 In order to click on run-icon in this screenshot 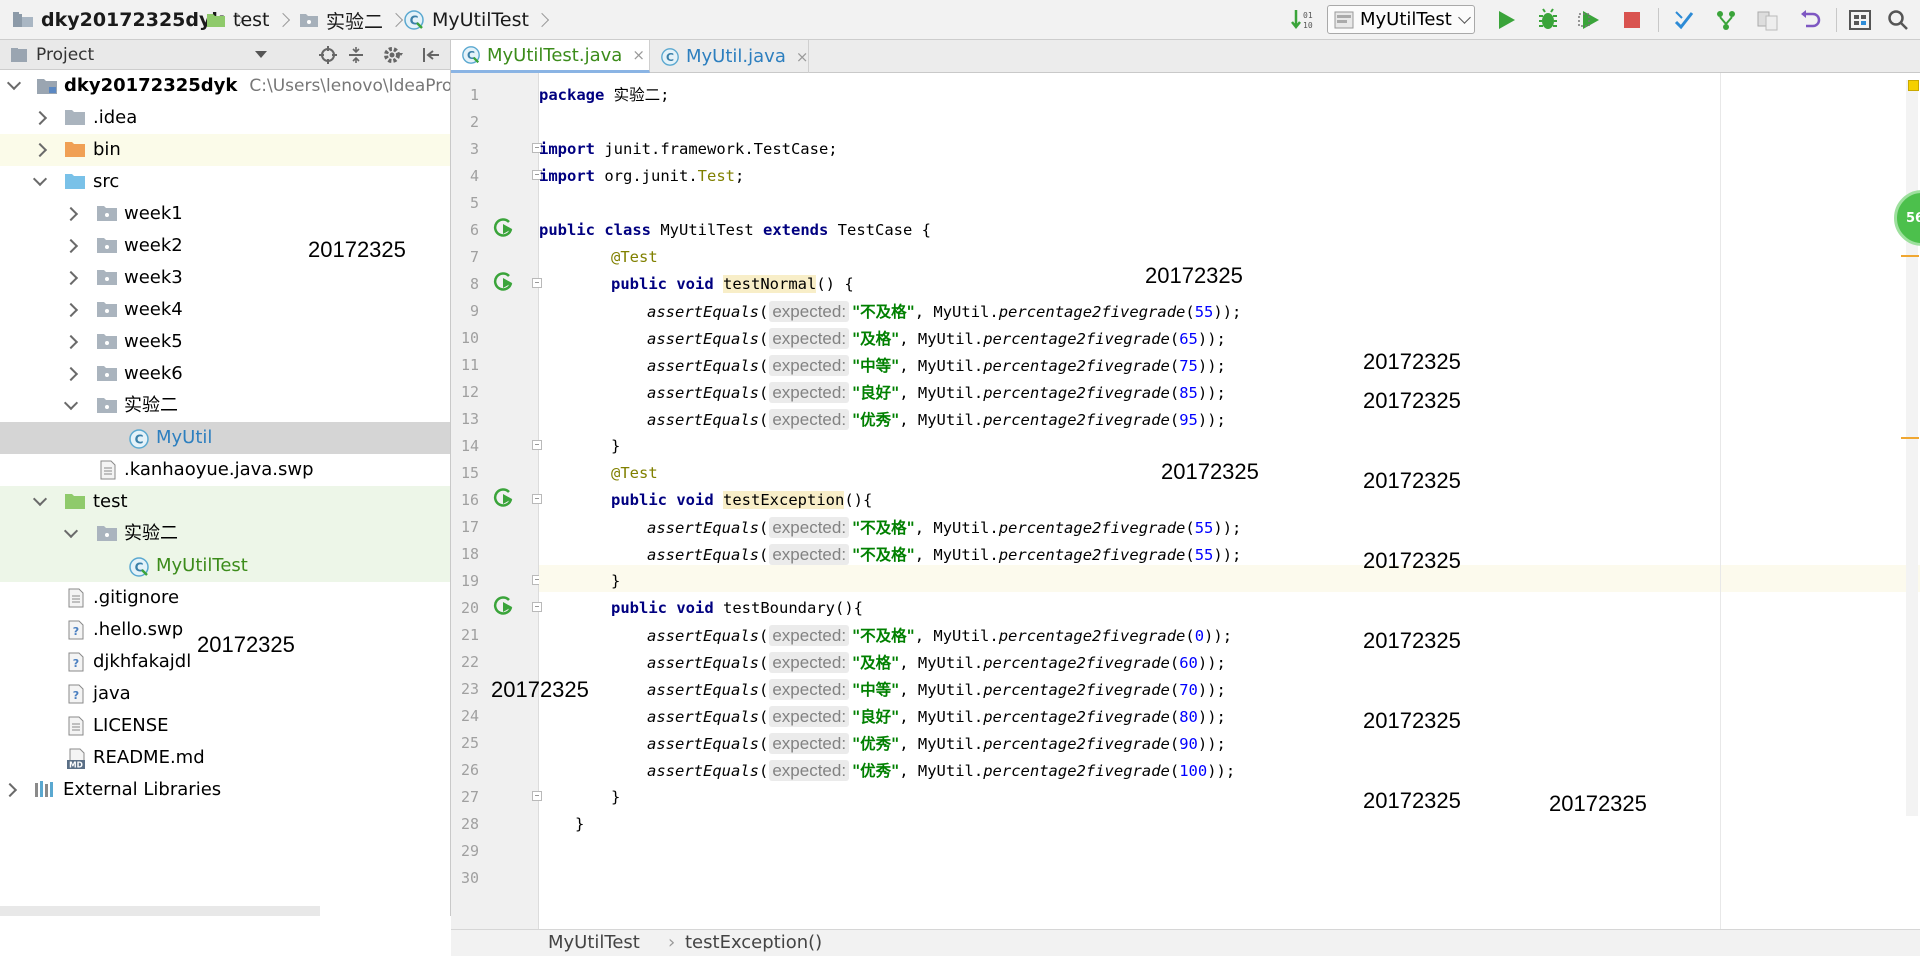, I will do `click(1506, 20)`.